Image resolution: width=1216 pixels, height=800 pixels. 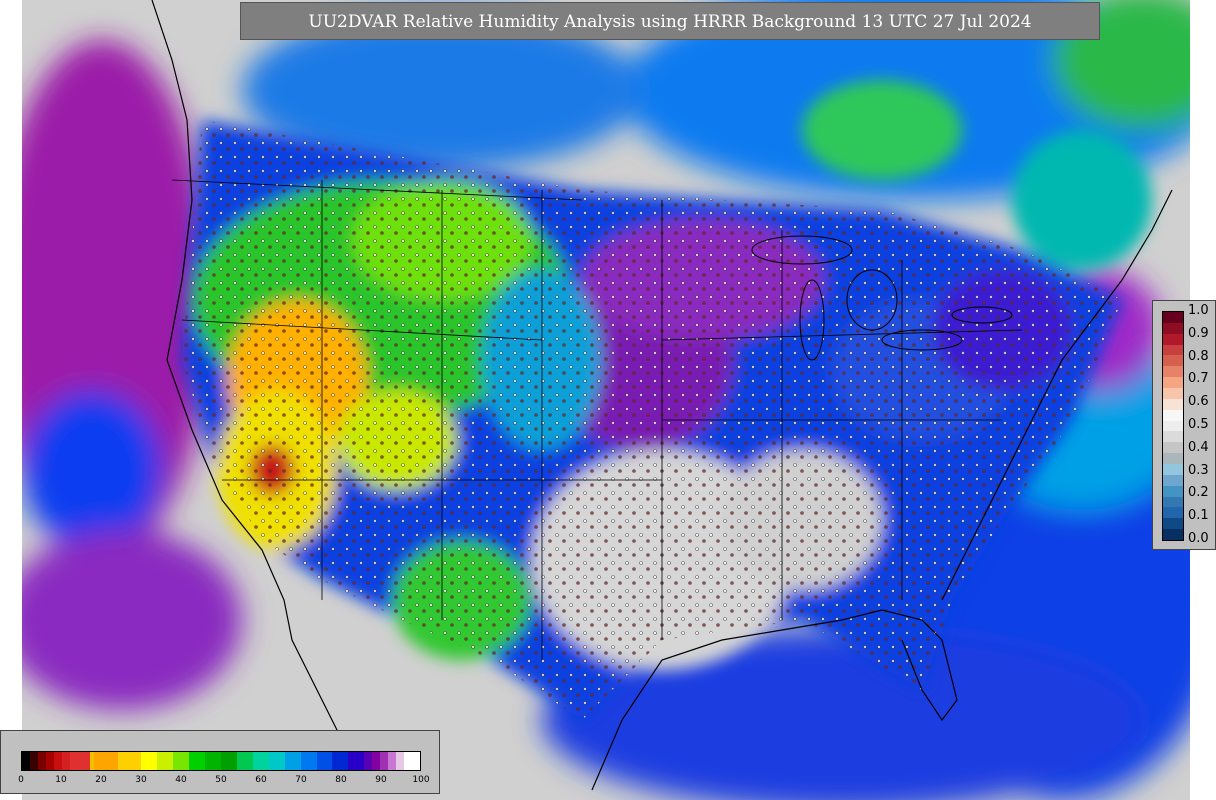 I want to click on observation-colorbar-tick: 0.1, so click(x=1198, y=516).